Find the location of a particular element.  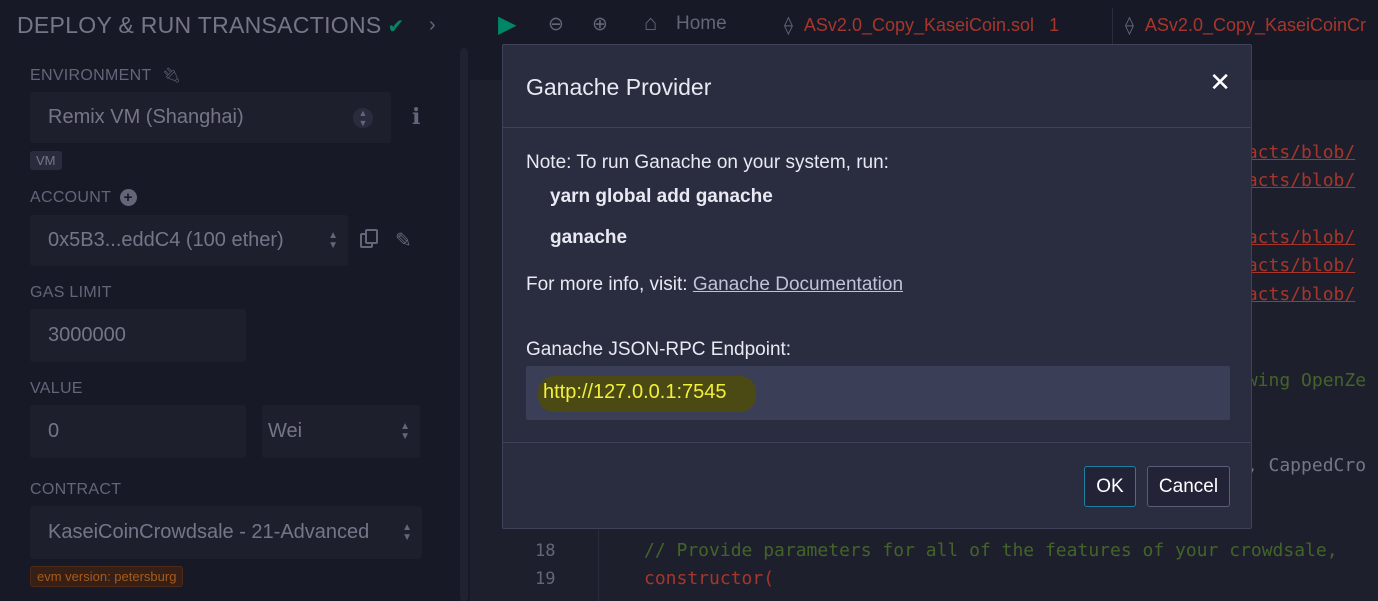

install-command: yarn global add ganache is located at coordinates (661, 196).